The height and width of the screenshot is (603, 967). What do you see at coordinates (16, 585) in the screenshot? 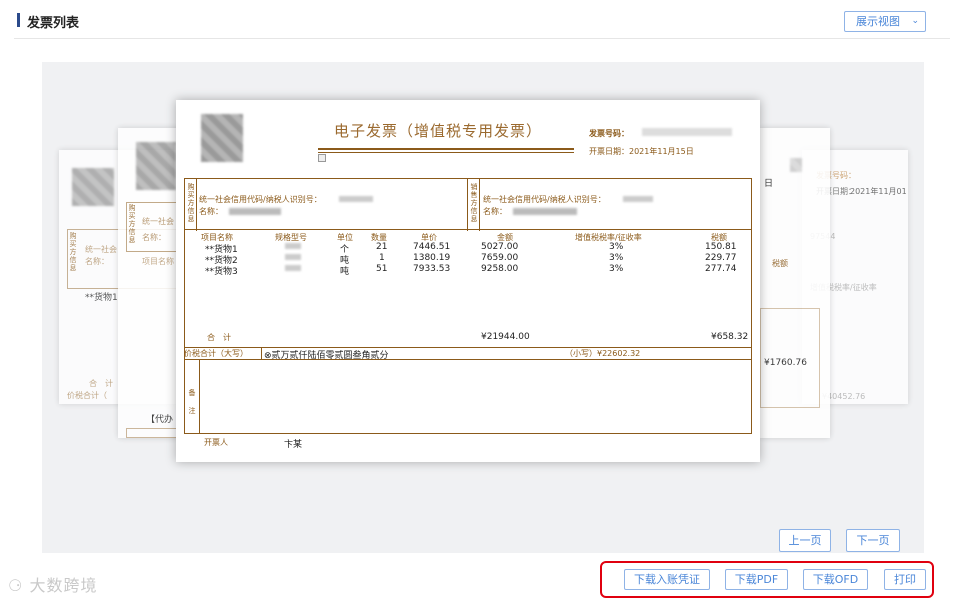
I see `logo-icon: ⚆` at bounding box center [16, 585].